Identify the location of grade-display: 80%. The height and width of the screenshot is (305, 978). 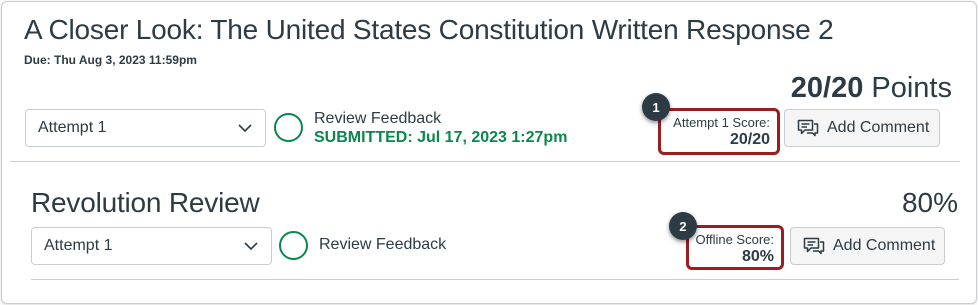
(929, 202).